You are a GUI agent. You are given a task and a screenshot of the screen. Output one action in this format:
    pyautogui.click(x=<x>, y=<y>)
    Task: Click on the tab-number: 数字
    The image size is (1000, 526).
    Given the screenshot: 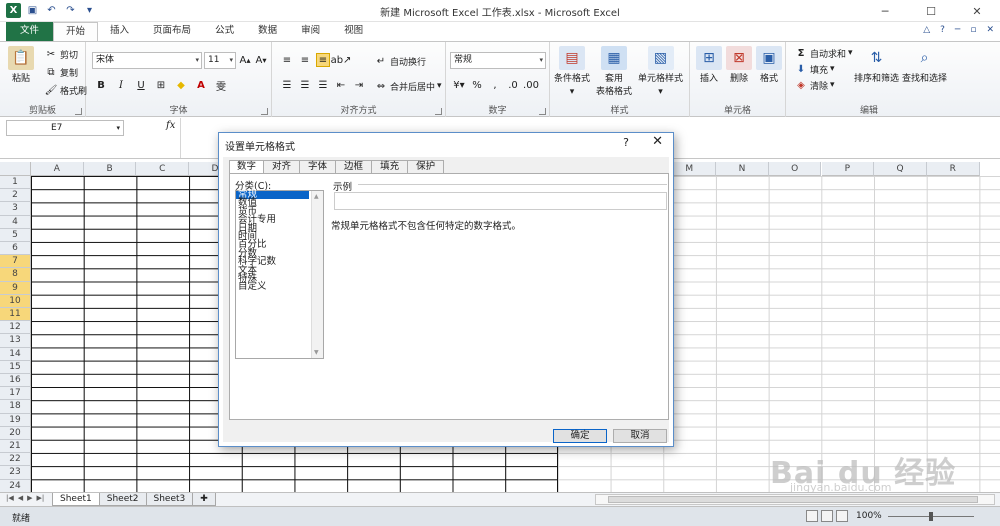 What is the action you would take?
    pyautogui.click(x=247, y=167)
    